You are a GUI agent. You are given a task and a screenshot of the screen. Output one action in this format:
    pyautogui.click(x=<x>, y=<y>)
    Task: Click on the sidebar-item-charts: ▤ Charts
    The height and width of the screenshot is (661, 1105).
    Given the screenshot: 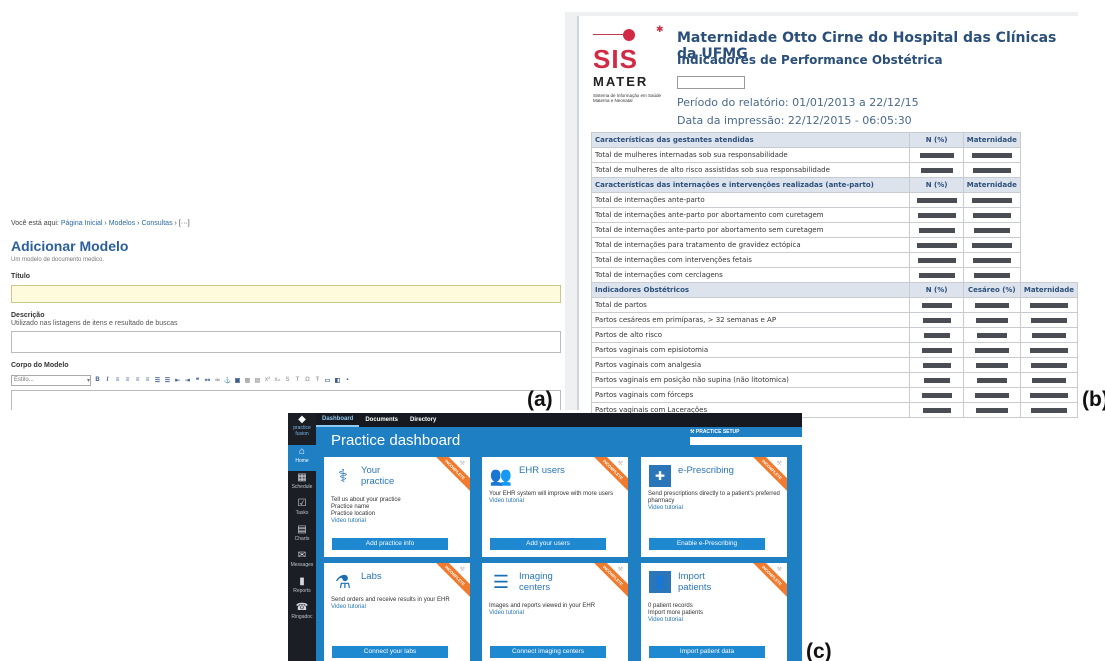 What is the action you would take?
    pyautogui.click(x=302, y=536)
    